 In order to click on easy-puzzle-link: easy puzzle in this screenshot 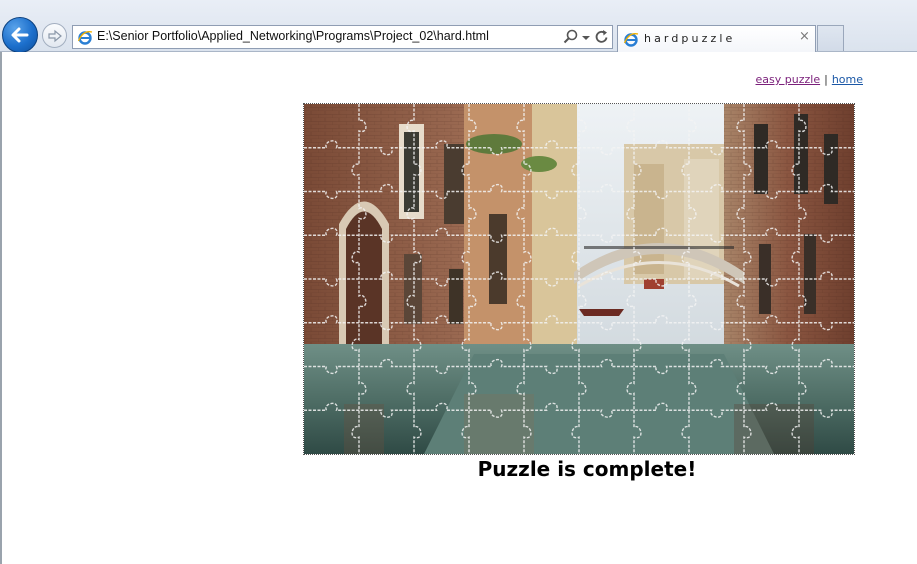, I will do `click(788, 79)`.